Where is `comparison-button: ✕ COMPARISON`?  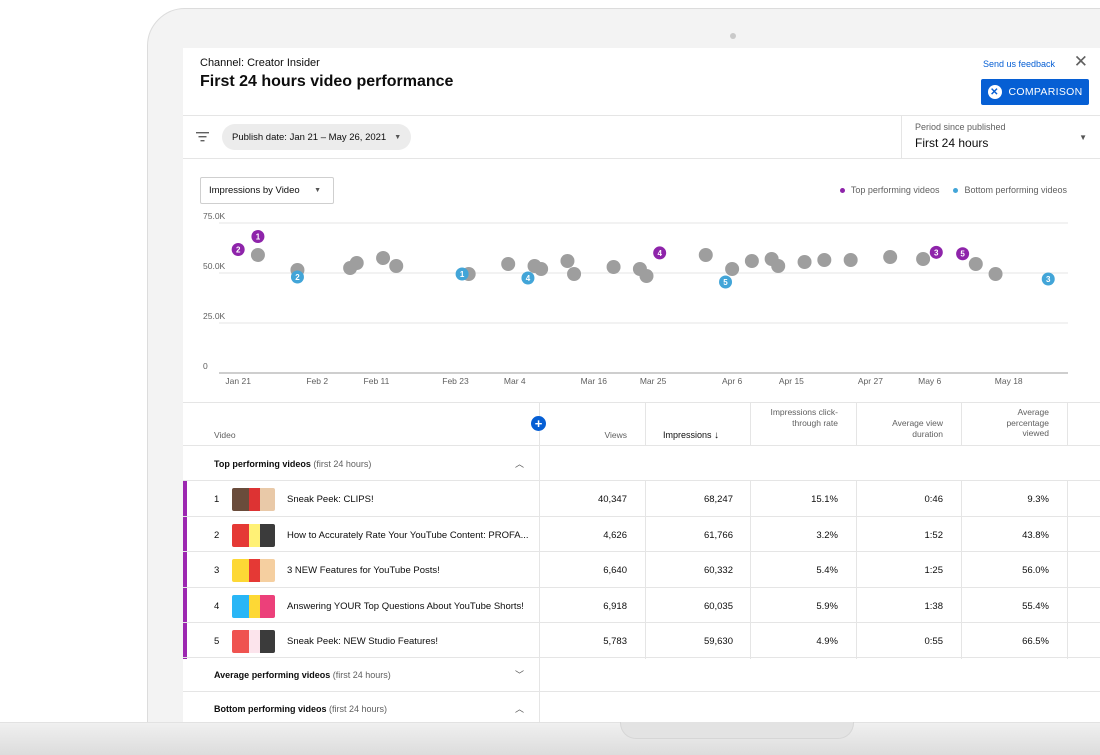 comparison-button: ✕ COMPARISON is located at coordinates (1035, 92).